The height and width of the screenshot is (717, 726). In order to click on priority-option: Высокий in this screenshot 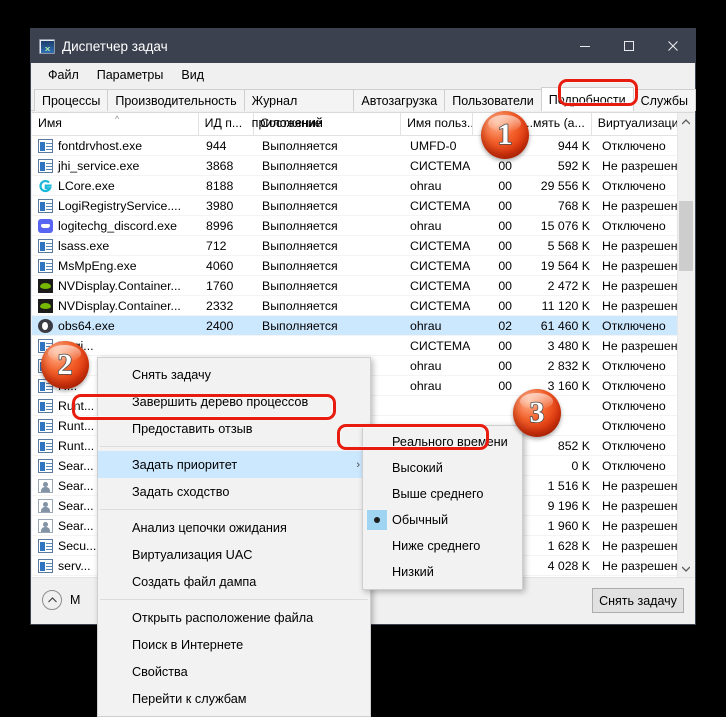, I will do `click(442, 468)`.